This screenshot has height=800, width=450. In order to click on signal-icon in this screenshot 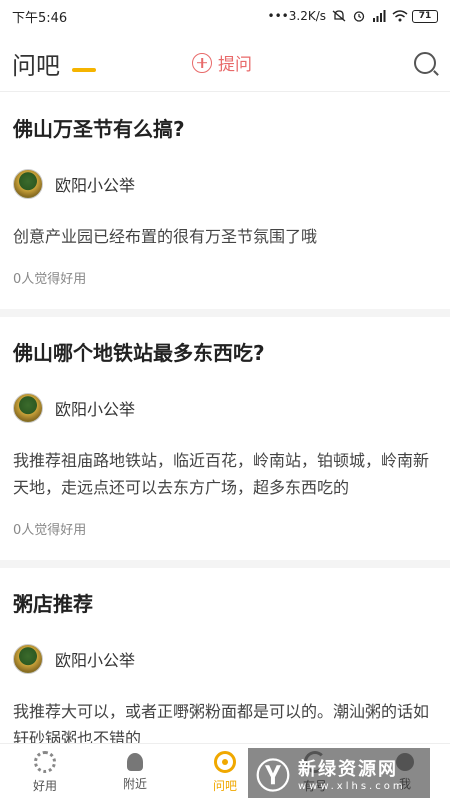, I will do `click(379, 16)`.